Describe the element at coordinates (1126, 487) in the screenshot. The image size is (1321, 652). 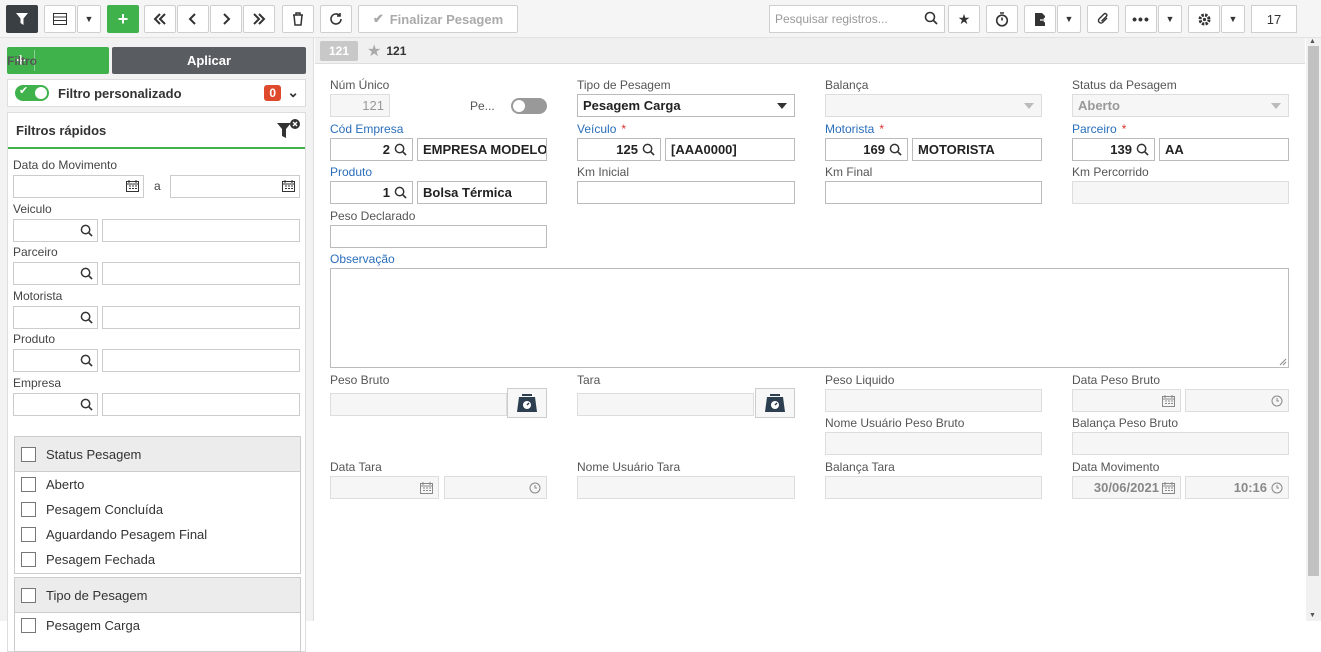
I see `data-movimento-date-field: 30/06/2021` at that location.